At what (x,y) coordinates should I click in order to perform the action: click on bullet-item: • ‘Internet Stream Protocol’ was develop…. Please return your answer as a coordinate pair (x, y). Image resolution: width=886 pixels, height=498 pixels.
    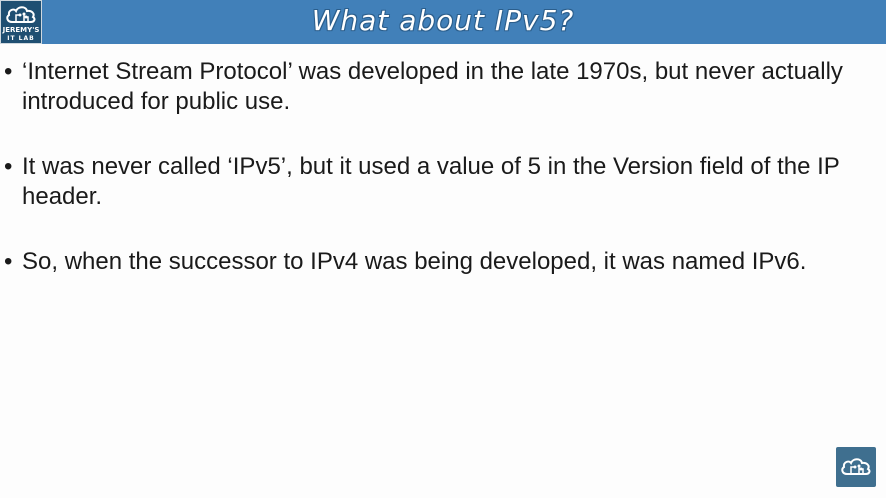
    Looking at the image, I should click on (443, 87).